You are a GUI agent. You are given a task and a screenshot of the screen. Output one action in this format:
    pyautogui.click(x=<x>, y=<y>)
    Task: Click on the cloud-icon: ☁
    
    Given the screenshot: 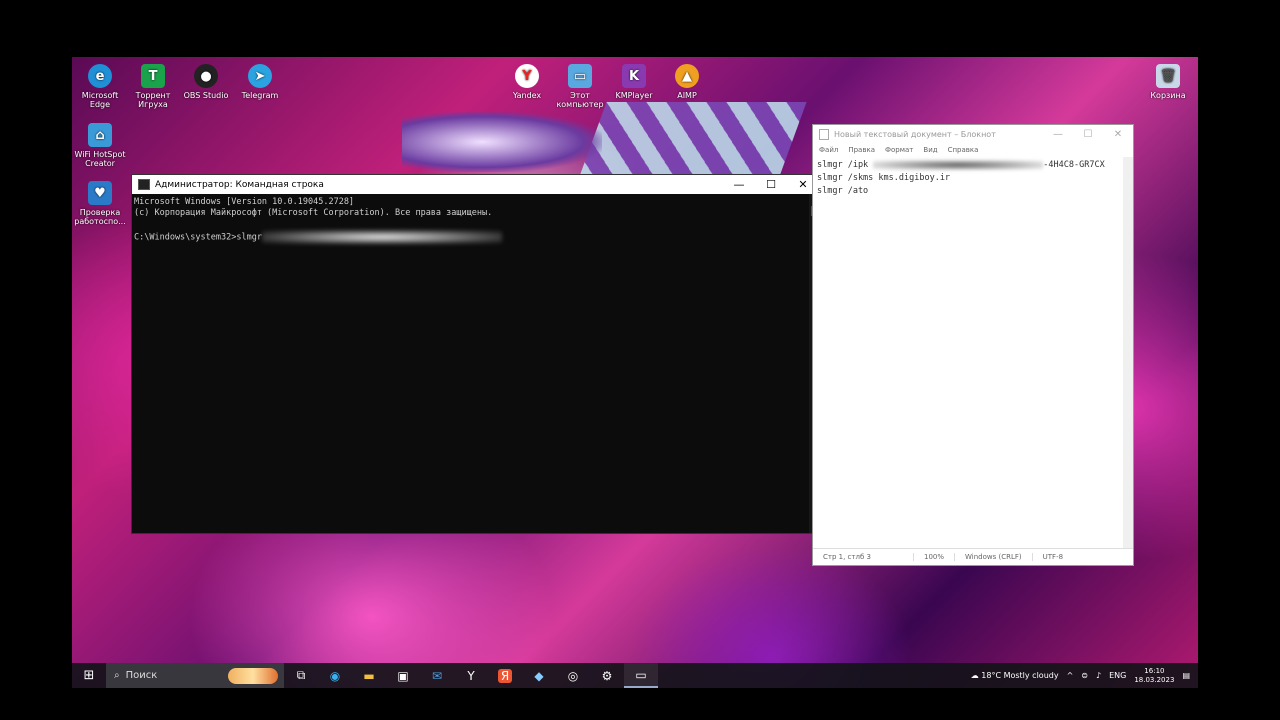 What is the action you would take?
    pyautogui.click(x=974, y=675)
    